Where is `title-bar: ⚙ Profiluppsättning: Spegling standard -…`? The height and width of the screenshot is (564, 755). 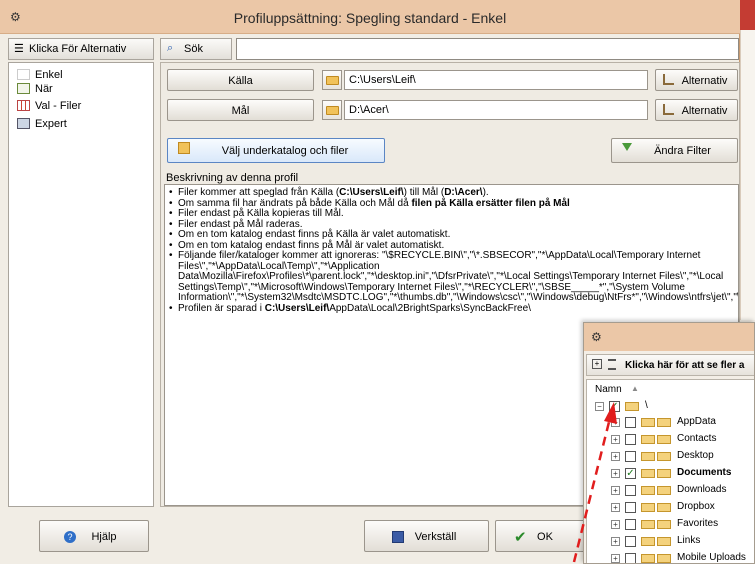 title-bar: ⚙ Profiluppsättning: Spegling standard -… is located at coordinates (370, 17).